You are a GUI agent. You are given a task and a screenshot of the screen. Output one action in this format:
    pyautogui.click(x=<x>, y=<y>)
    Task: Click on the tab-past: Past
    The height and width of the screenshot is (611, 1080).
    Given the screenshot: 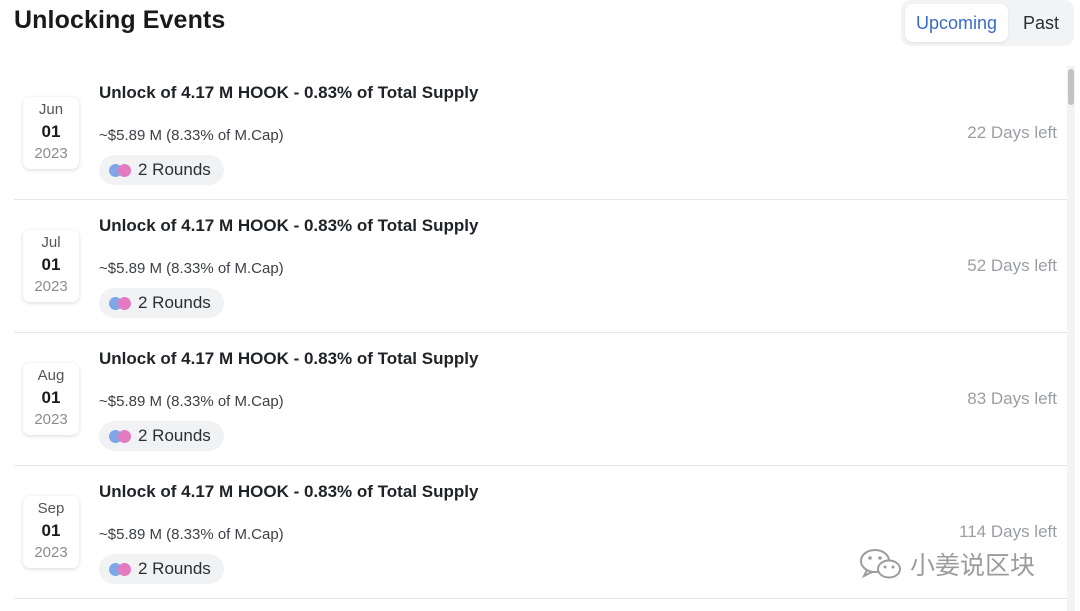 What is the action you would take?
    pyautogui.click(x=1041, y=23)
    